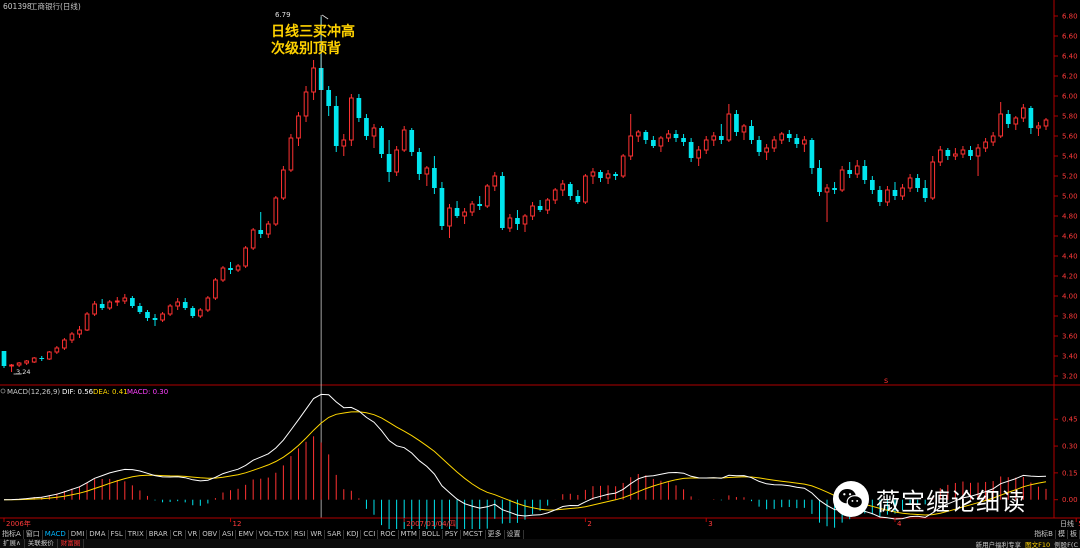  I want to click on price-tick-label: 4.60, so click(1070, 237).